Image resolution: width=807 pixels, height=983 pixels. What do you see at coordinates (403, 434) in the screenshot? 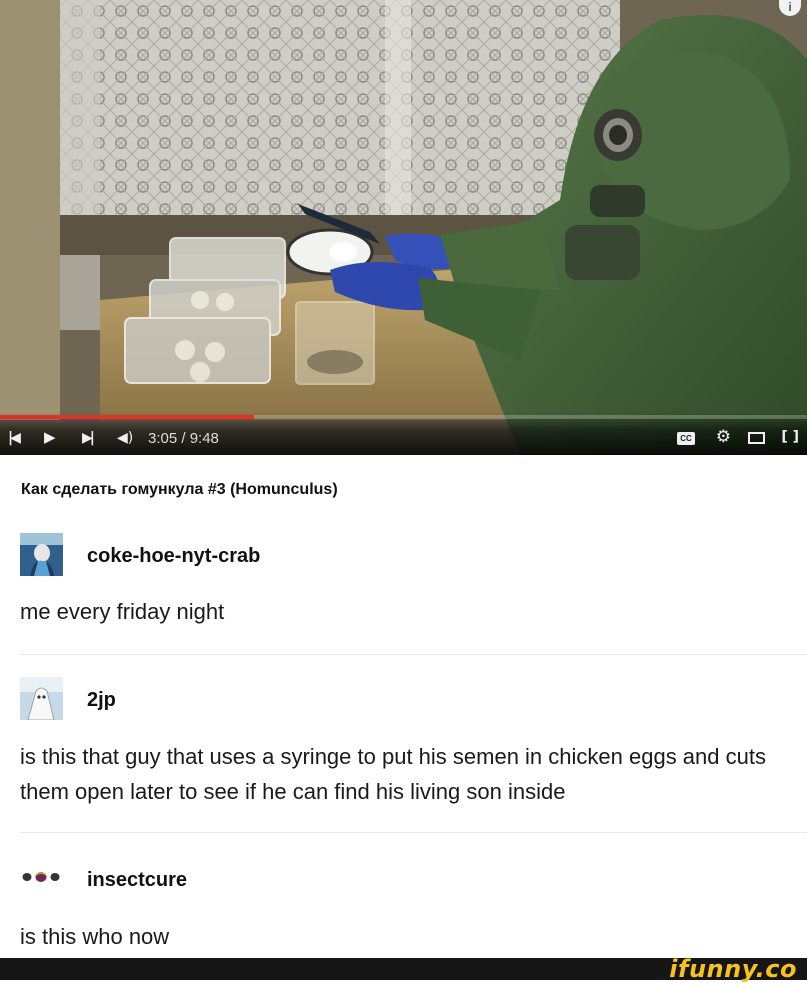
I see `player-controls: |◀ ▶ ▶| ◀) 3:05 / 9:48 CC ⚙ [ ]` at bounding box center [403, 434].